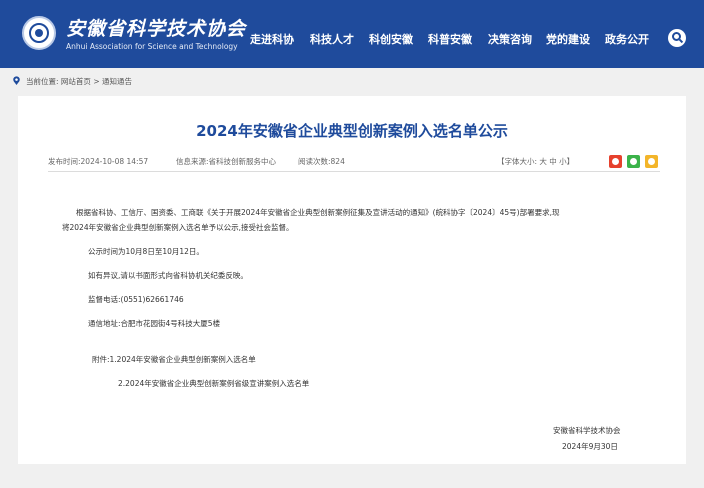  I want to click on breadcrumb-home-link: 网站首页, so click(76, 81).